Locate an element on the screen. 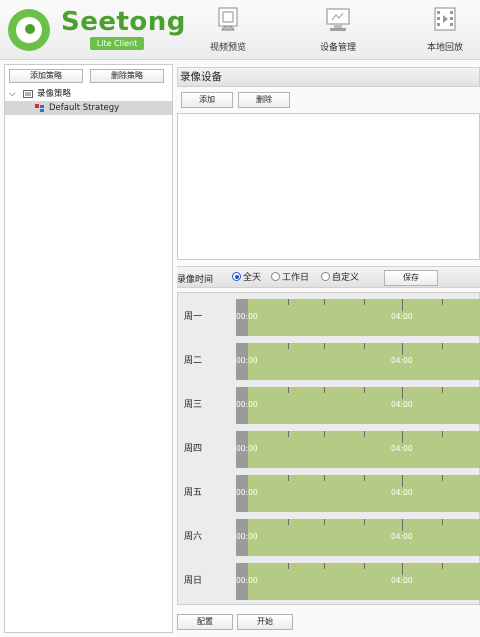 Image resolution: width=480 pixels, height=637 pixels. tree-item-default-strategy: Default Strategy is located at coordinates (88, 108).